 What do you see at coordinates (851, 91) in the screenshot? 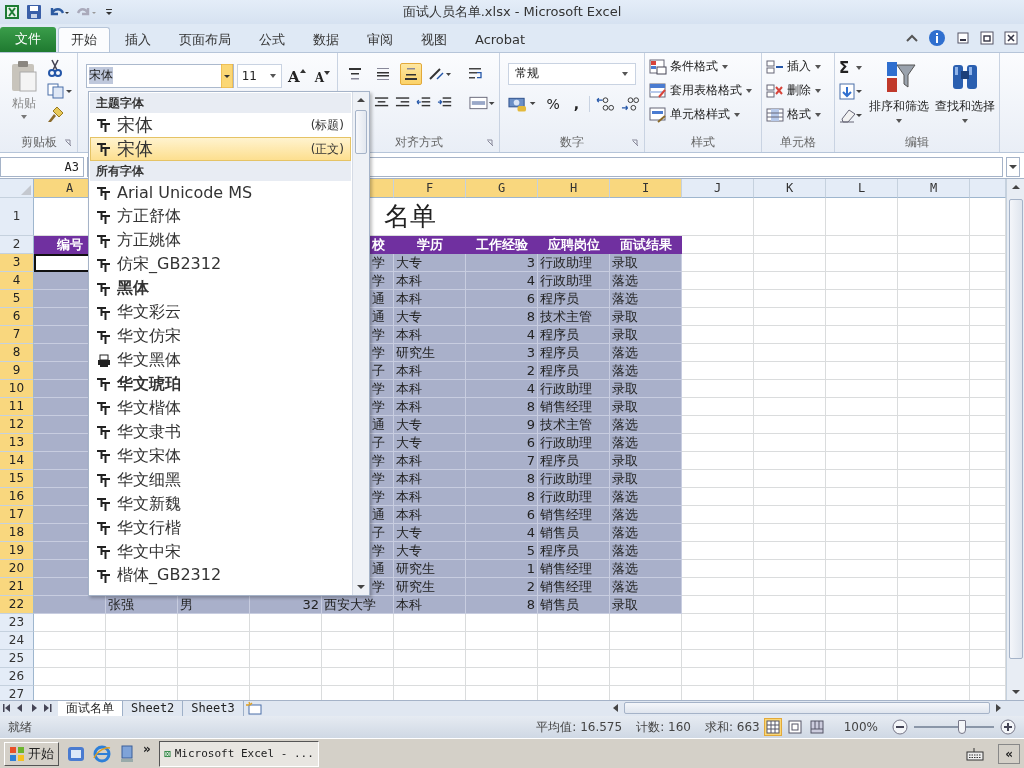
I see `fill-icon` at bounding box center [851, 91].